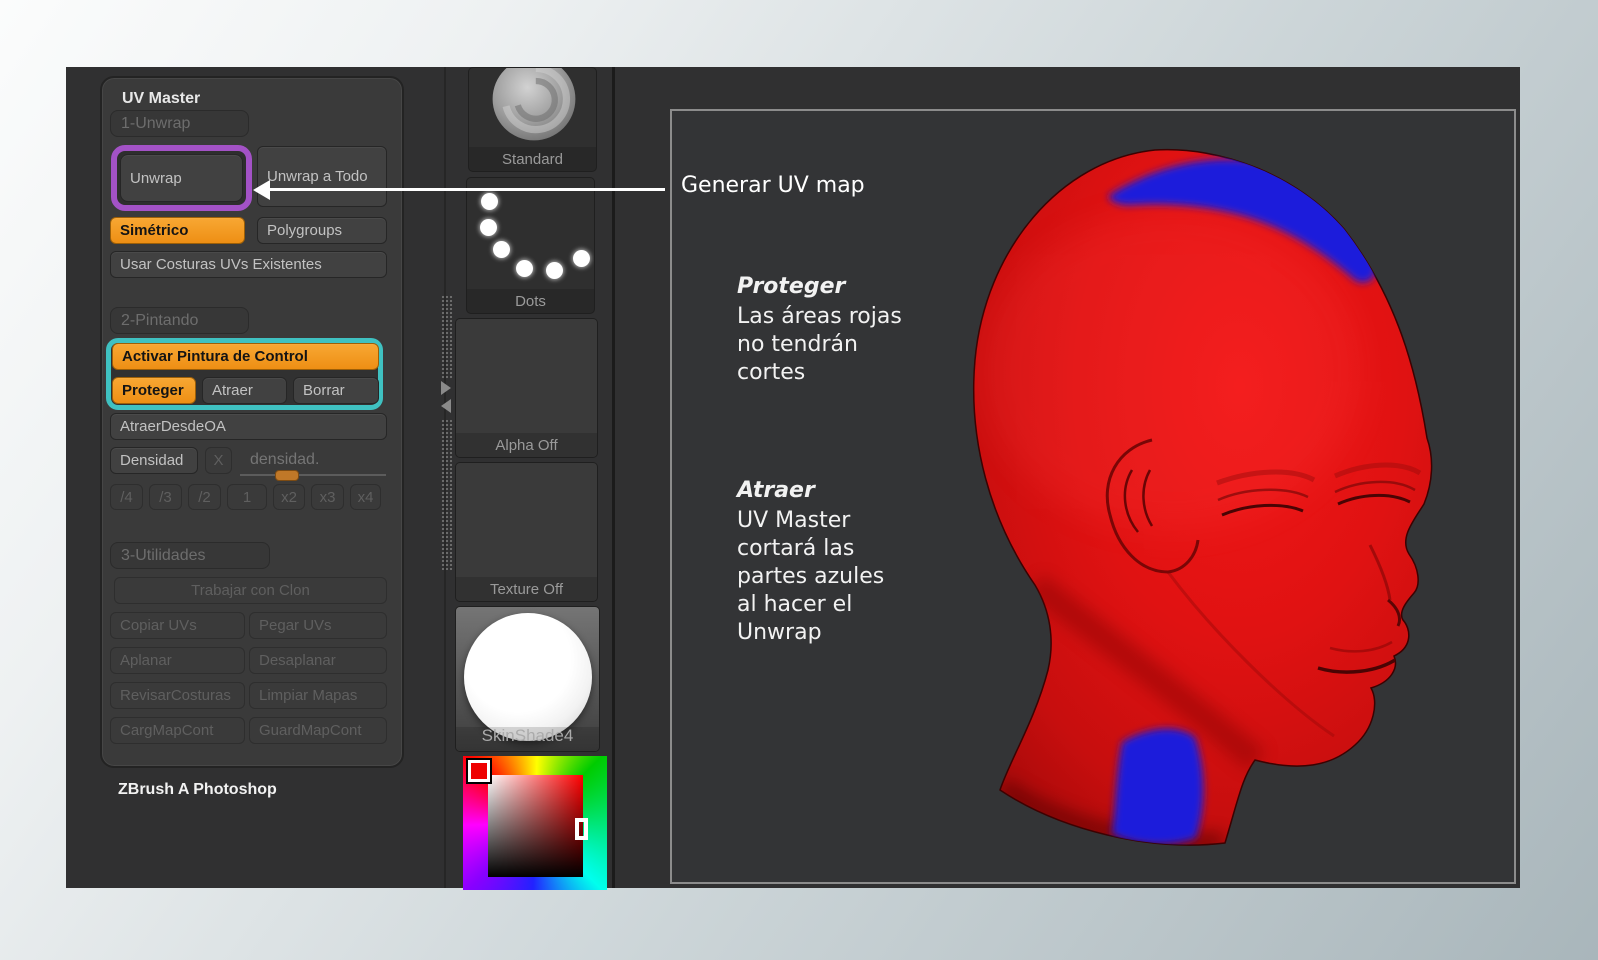  I want to click on section-header-painting: 2-Pintando, so click(179, 320).